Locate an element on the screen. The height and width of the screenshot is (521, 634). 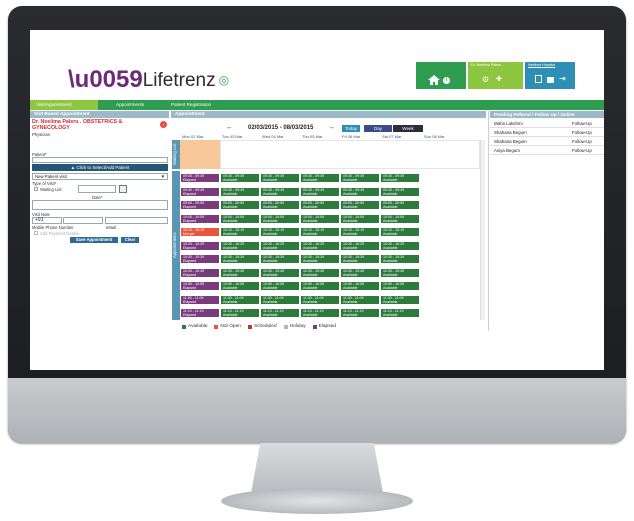
save-appointment-button: Save Appointment is located at coordinates (94, 240).